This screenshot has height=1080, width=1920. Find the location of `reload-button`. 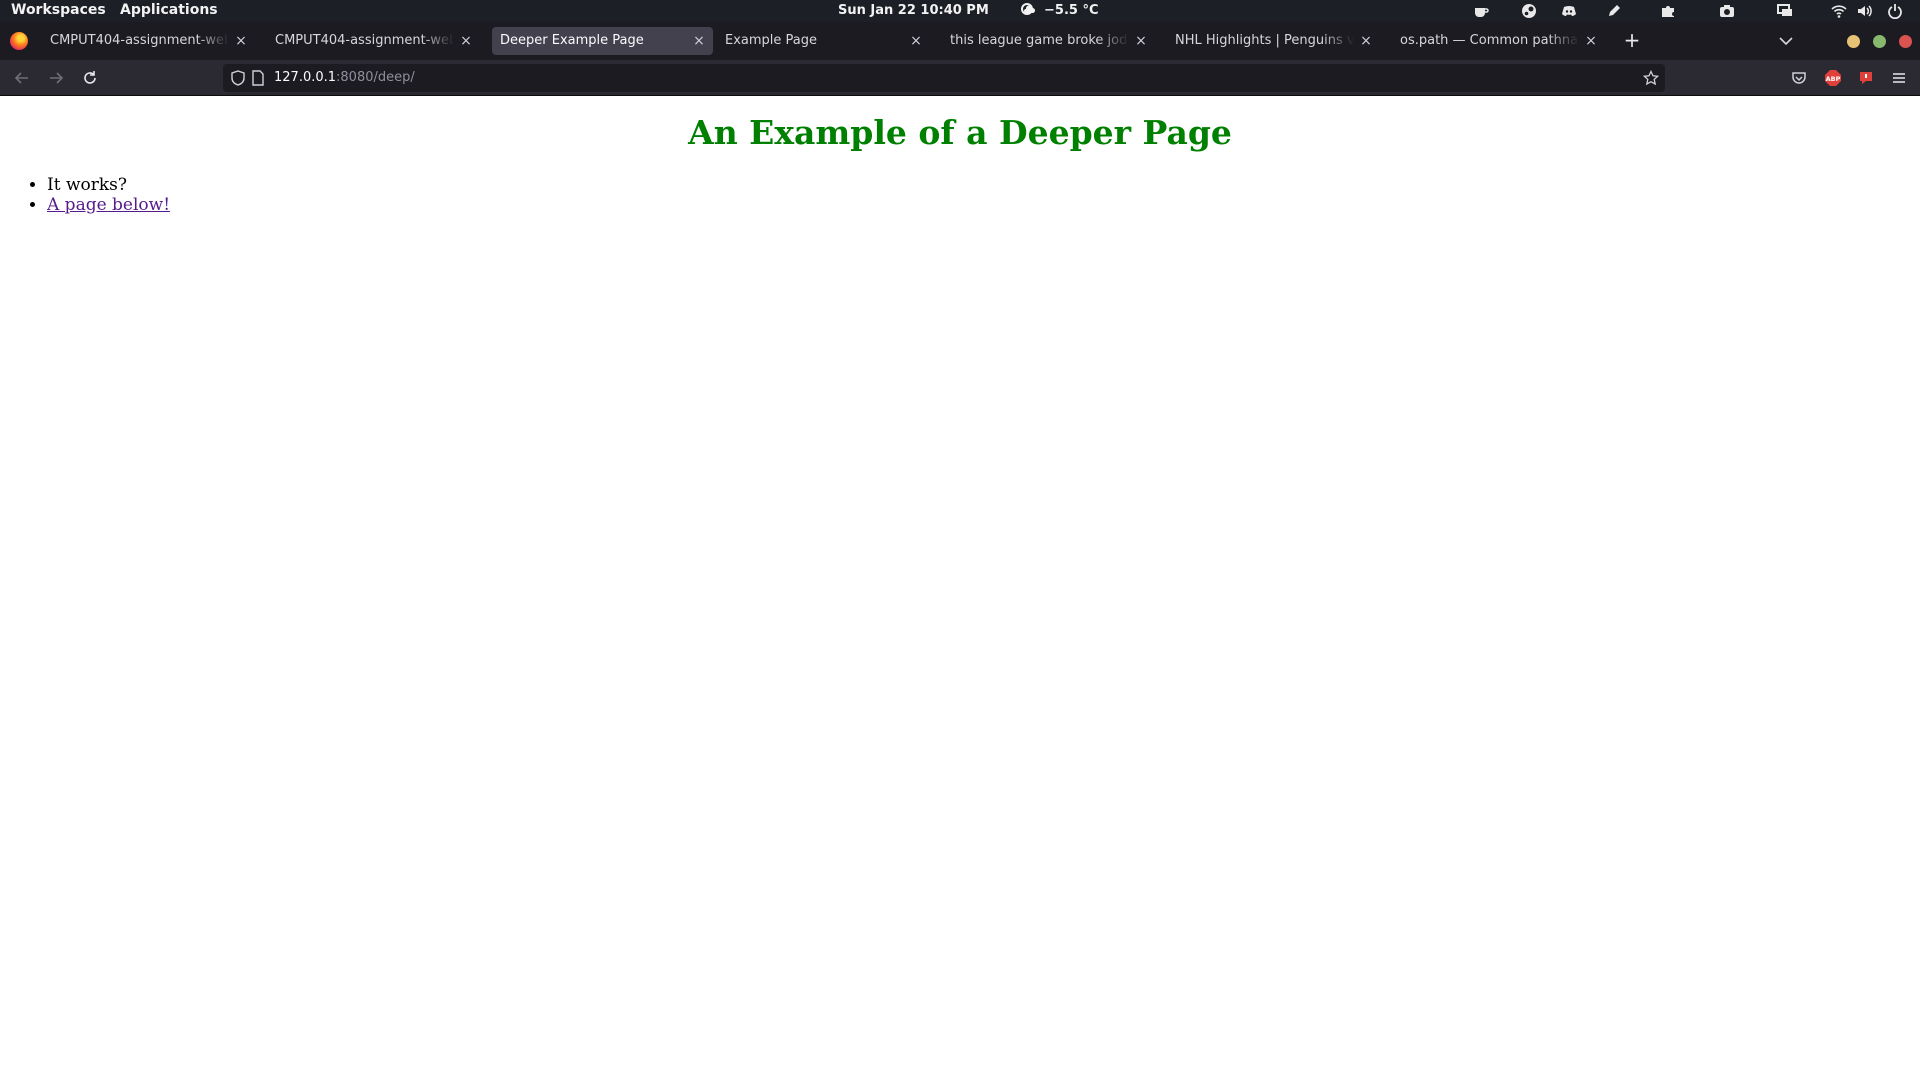

reload-button is located at coordinates (90, 78).